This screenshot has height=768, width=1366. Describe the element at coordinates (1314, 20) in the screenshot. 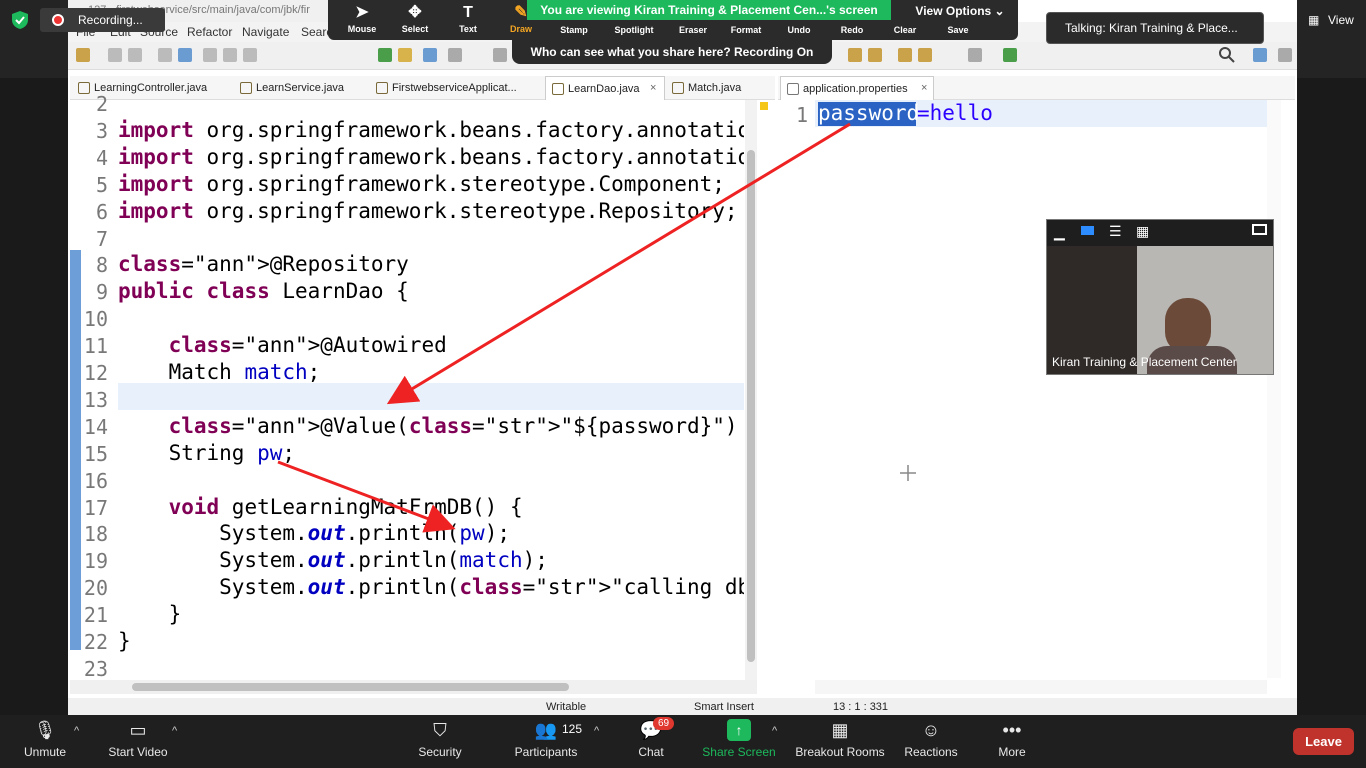

I see `grid-icon: ▦` at that location.